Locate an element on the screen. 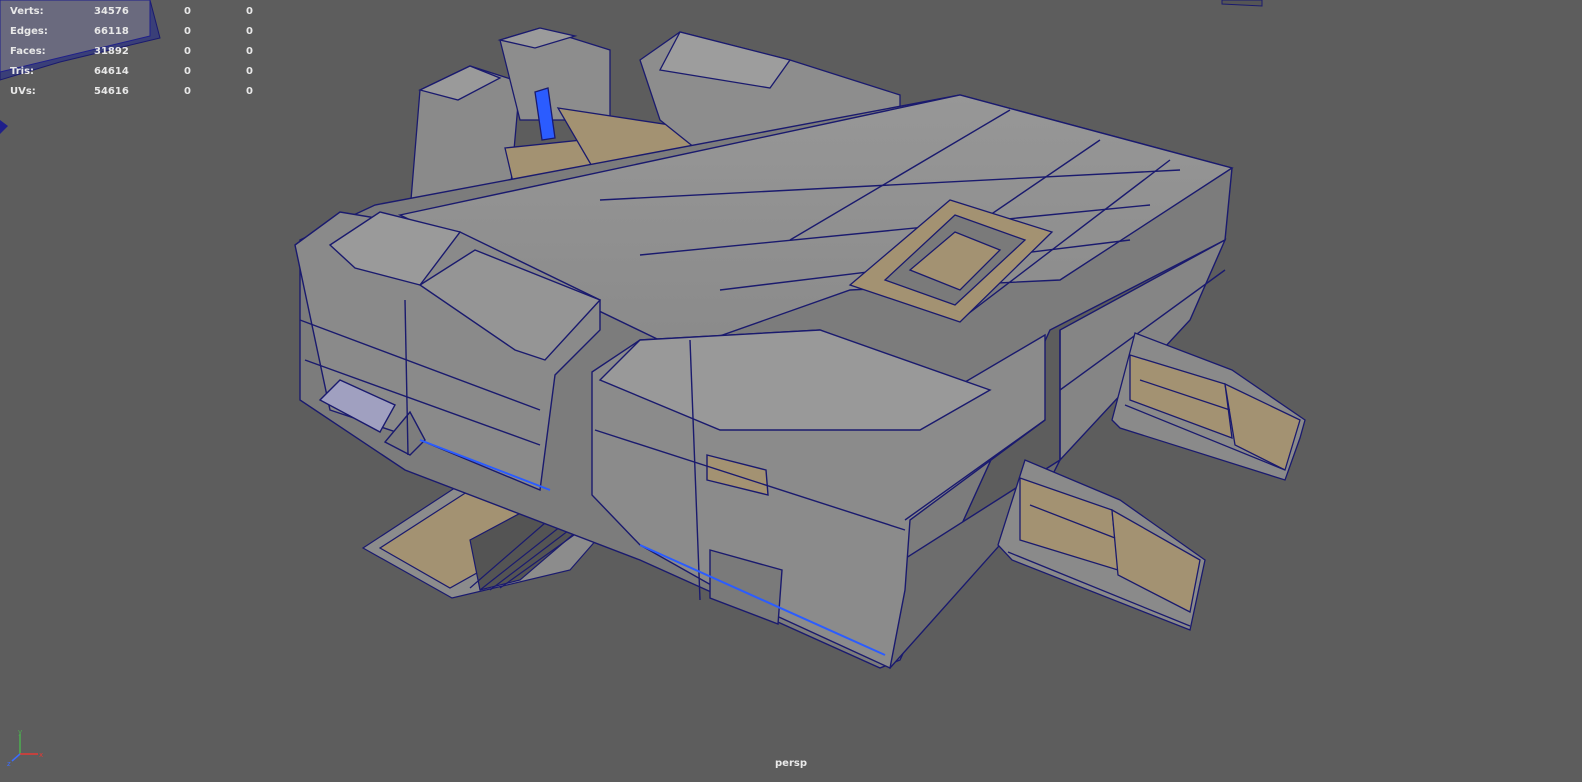  camera-name-label: persp is located at coordinates (791, 763).